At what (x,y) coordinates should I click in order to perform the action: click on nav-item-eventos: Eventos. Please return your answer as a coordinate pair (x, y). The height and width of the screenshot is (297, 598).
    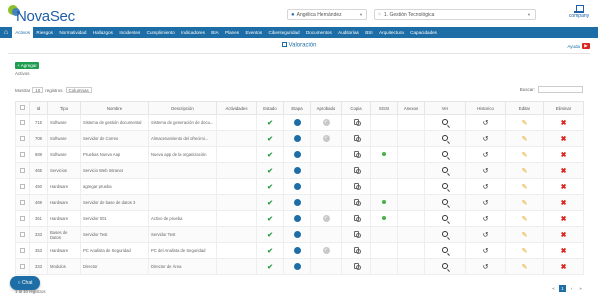
    Looking at the image, I should click on (253, 32).